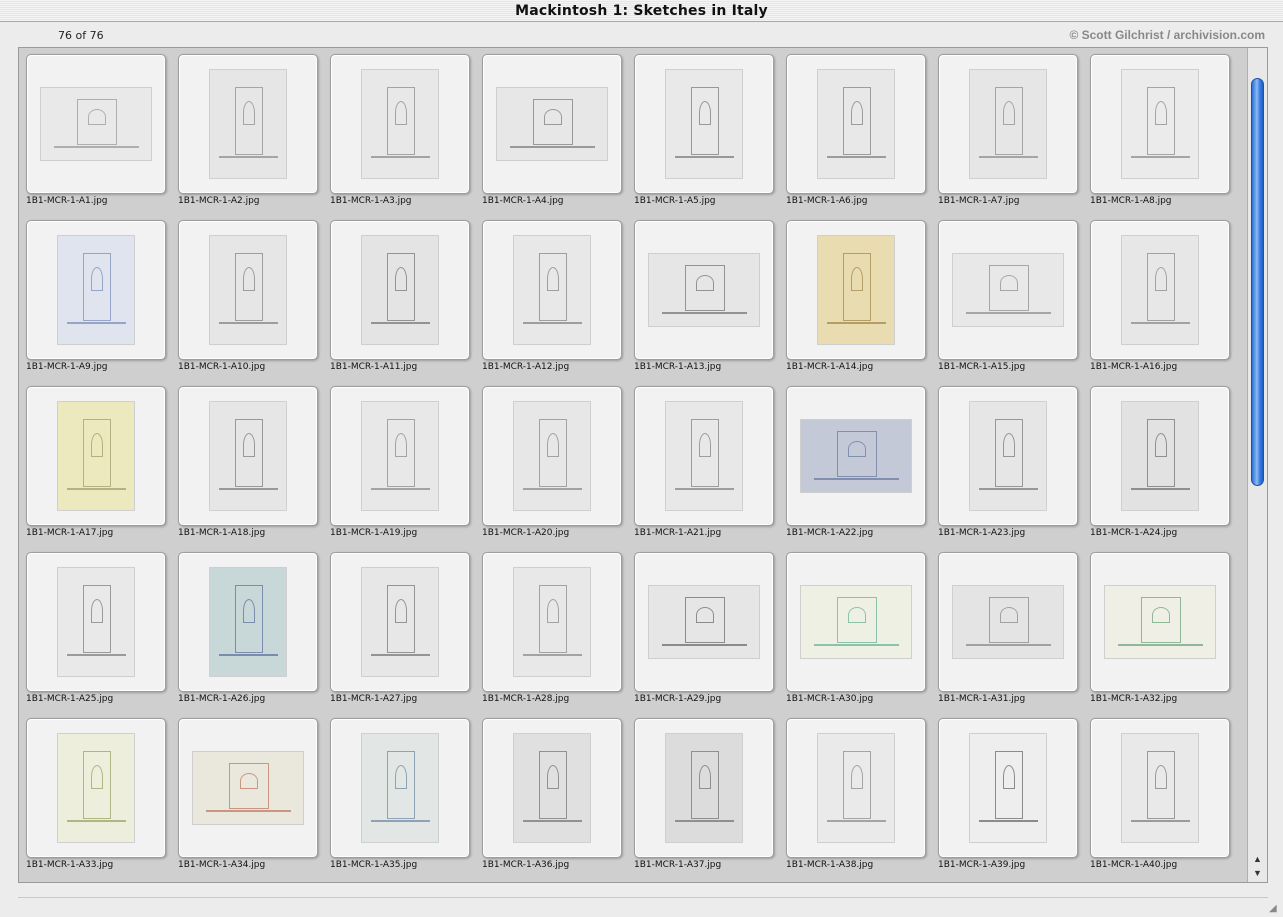  Describe the element at coordinates (1257, 873) in the screenshot. I see `scroll-down-arrow: ▼` at that location.